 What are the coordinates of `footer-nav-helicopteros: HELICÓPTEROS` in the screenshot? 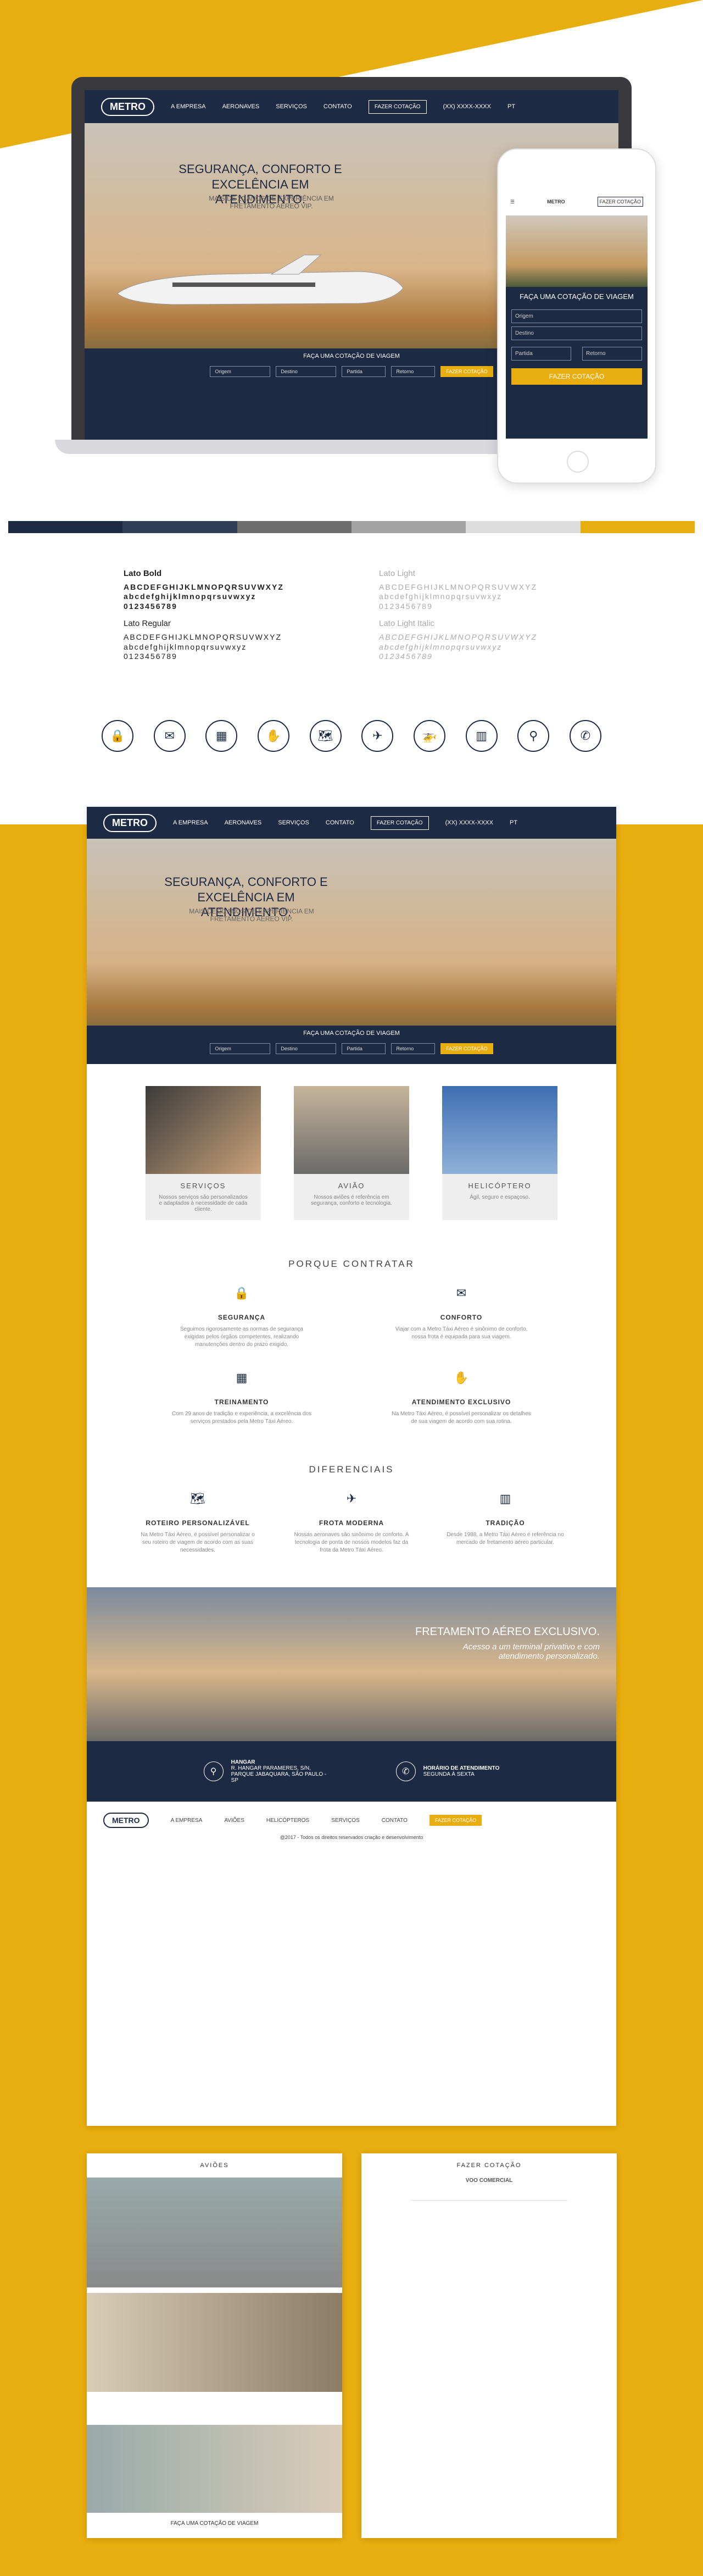 It's located at (287, 1821).